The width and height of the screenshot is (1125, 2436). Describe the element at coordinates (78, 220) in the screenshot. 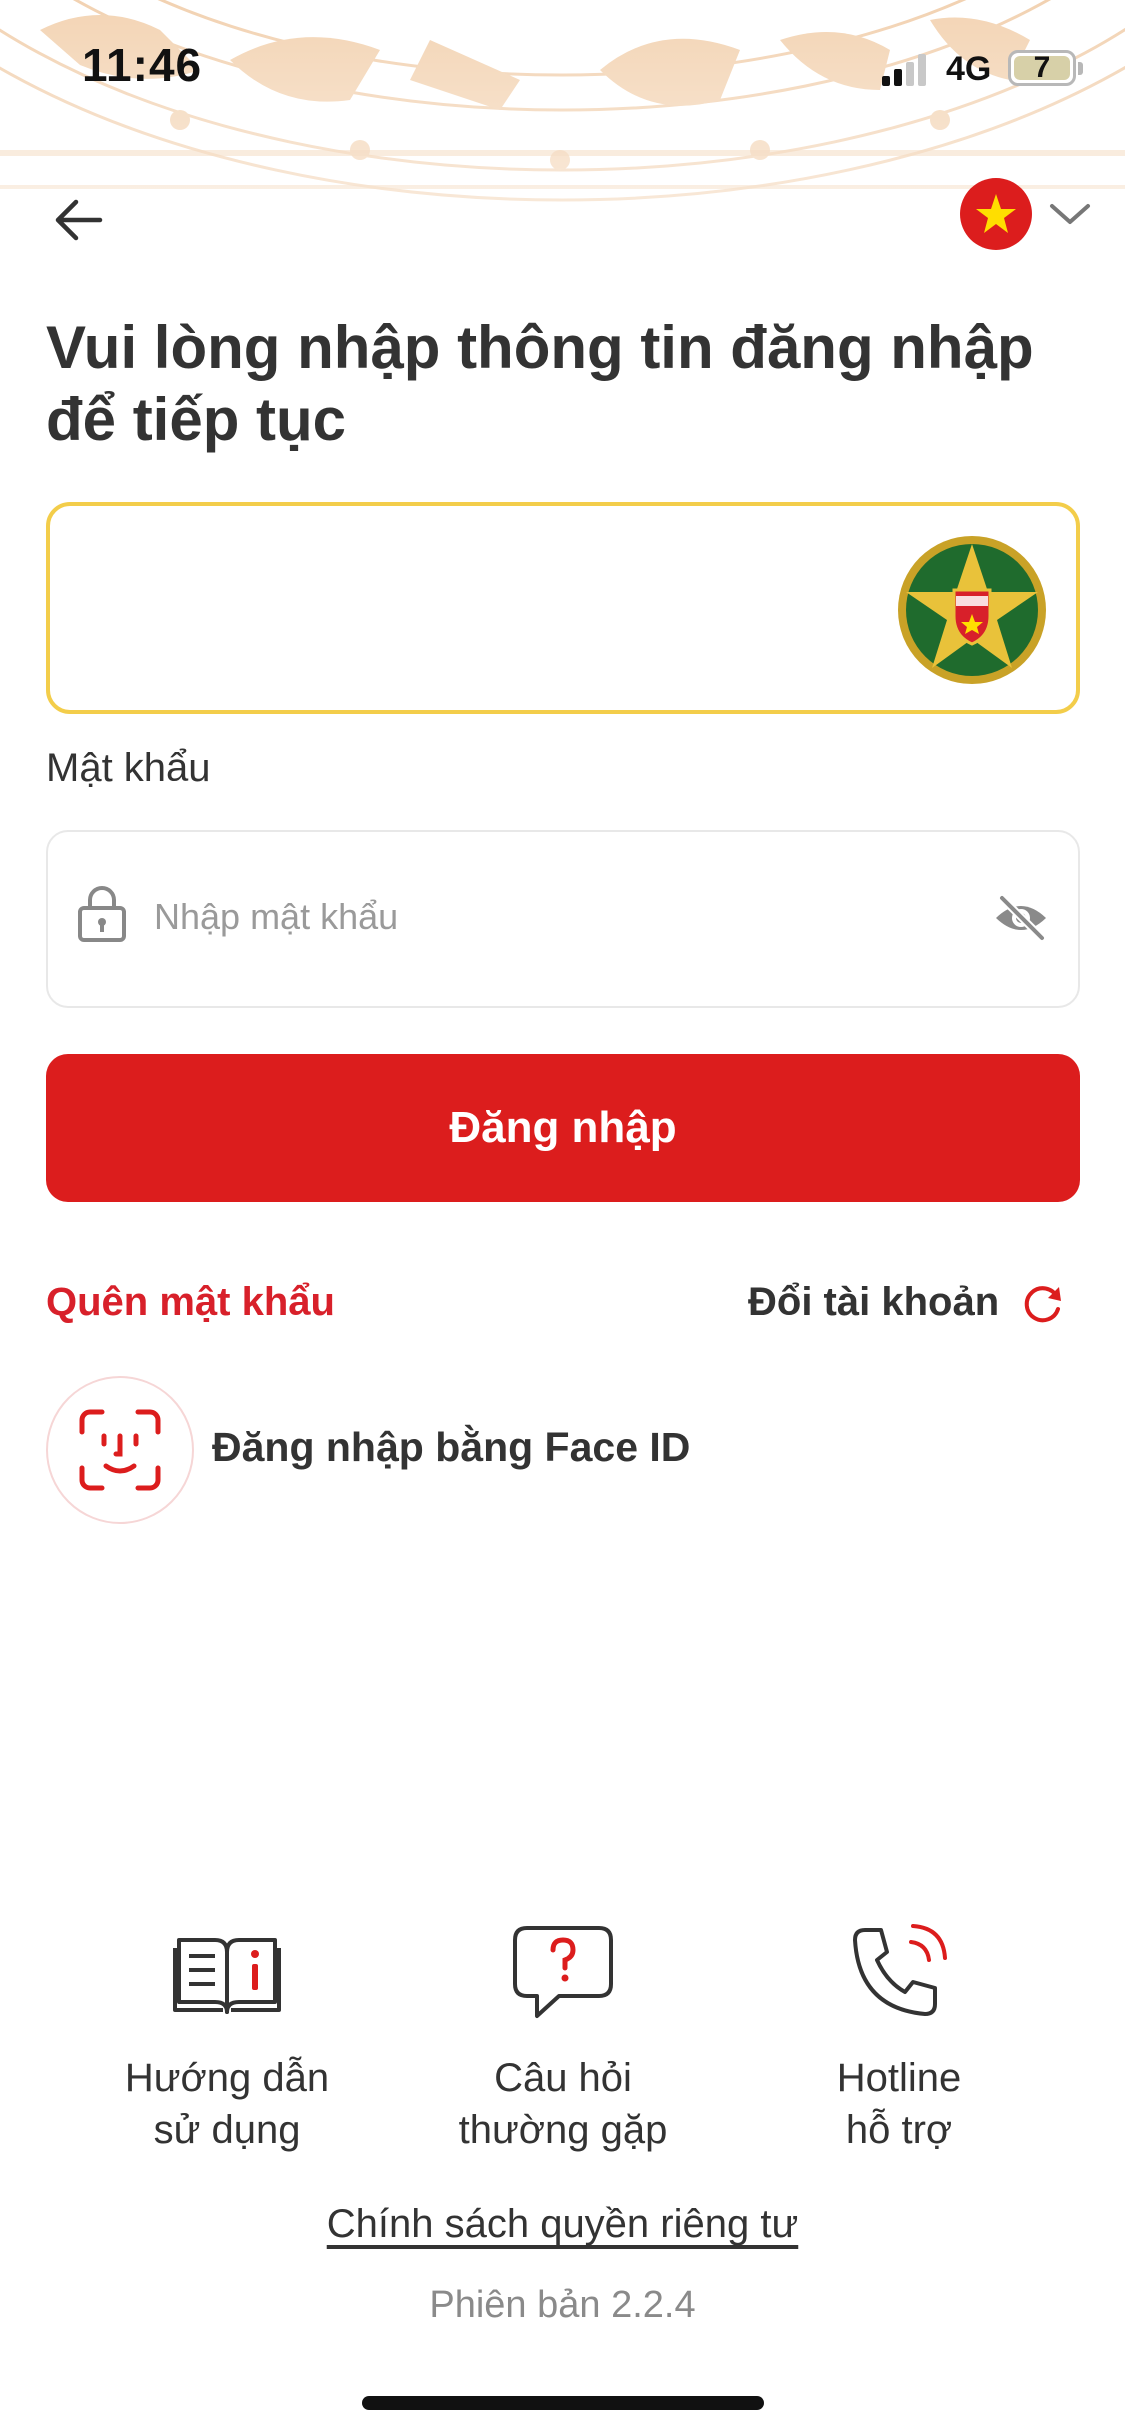

I see `back-arrow-icon` at that location.